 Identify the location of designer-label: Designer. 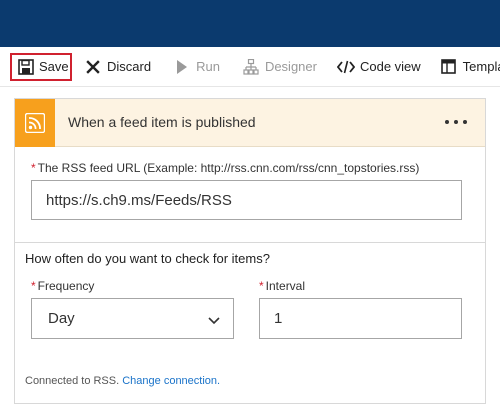
(290, 66).